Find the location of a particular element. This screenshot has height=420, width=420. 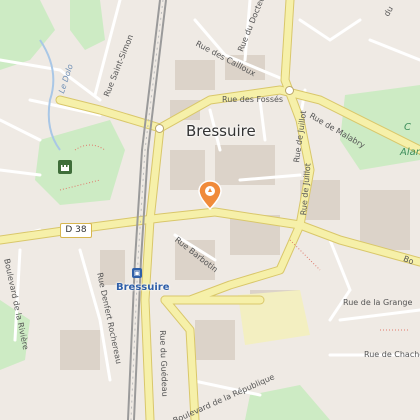

park-label: Alam is located at coordinates (410, 152).